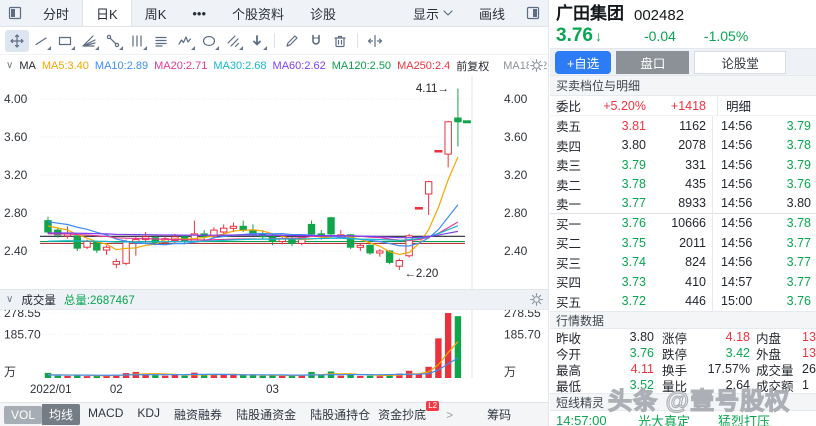 The height and width of the screenshot is (426, 816). What do you see at coordinates (409, 412) in the screenshot?
I see `tab-fund-dip: 资金抄底 L2` at bounding box center [409, 412].